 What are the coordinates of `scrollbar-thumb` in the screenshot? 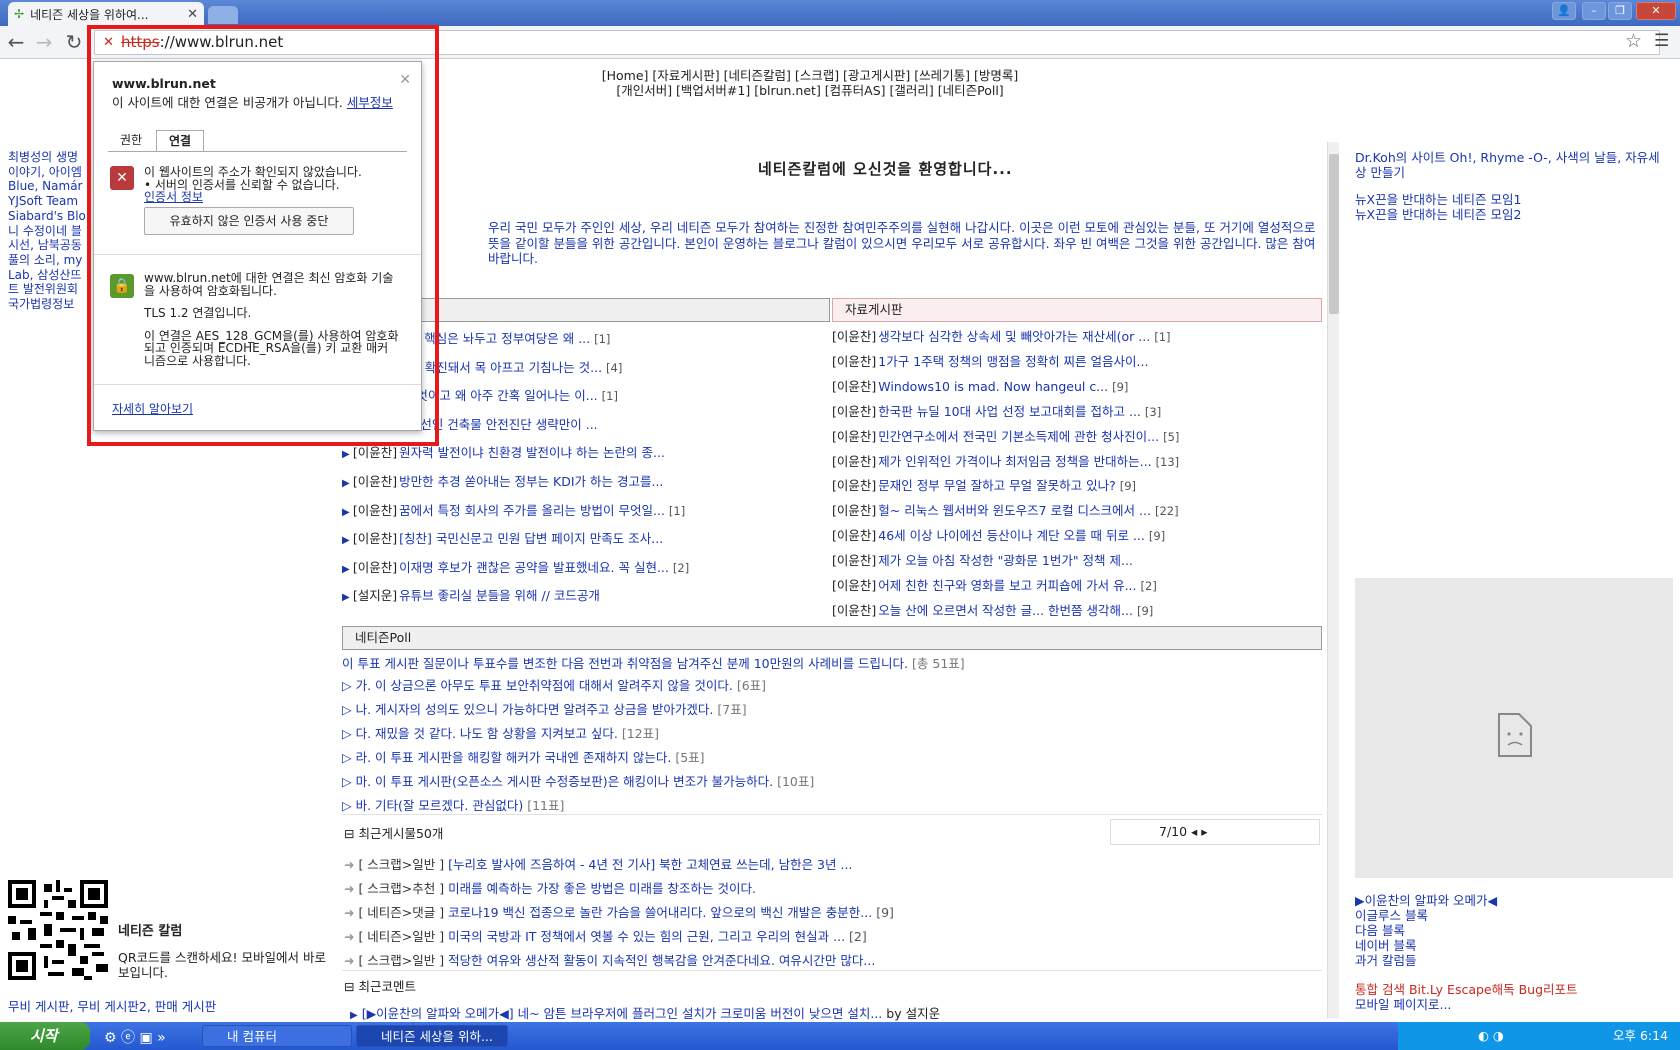 It's located at (1334, 234).